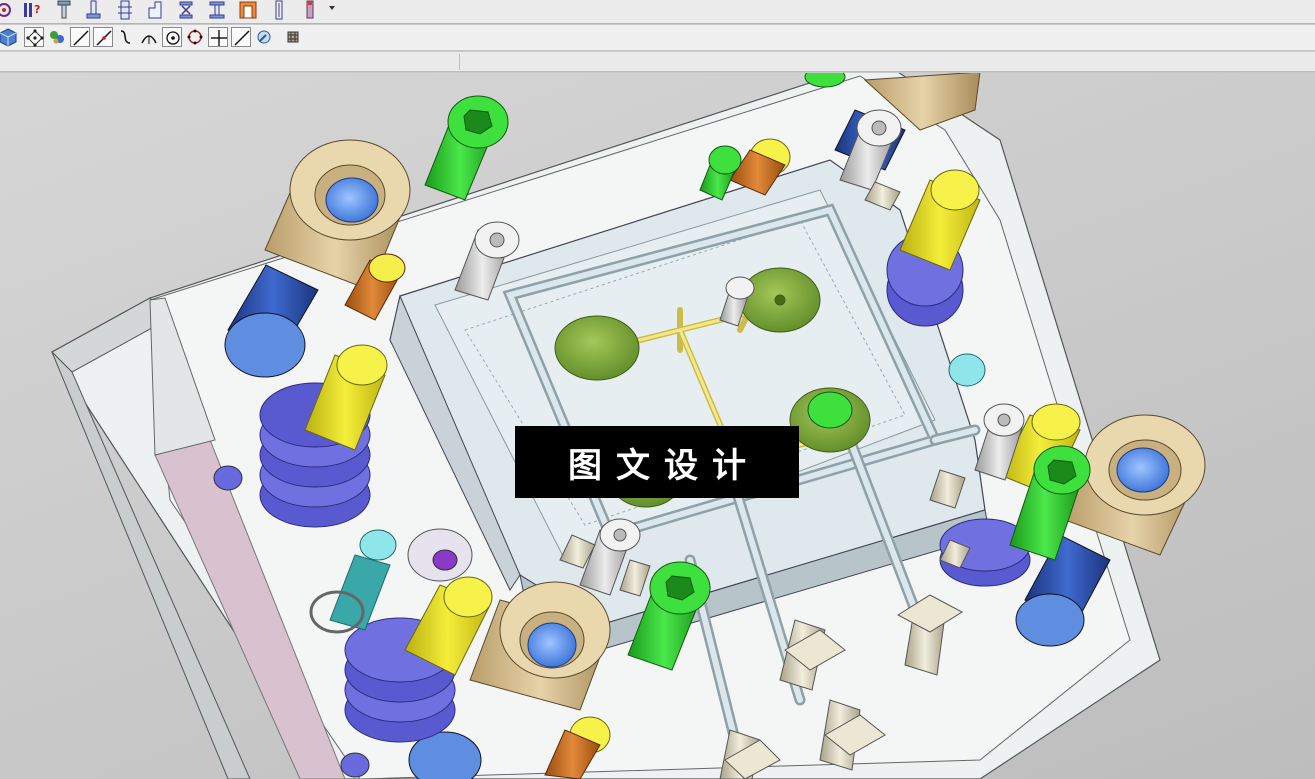  Describe the element at coordinates (126, 37) in the screenshot. I see `spline-icon` at that location.